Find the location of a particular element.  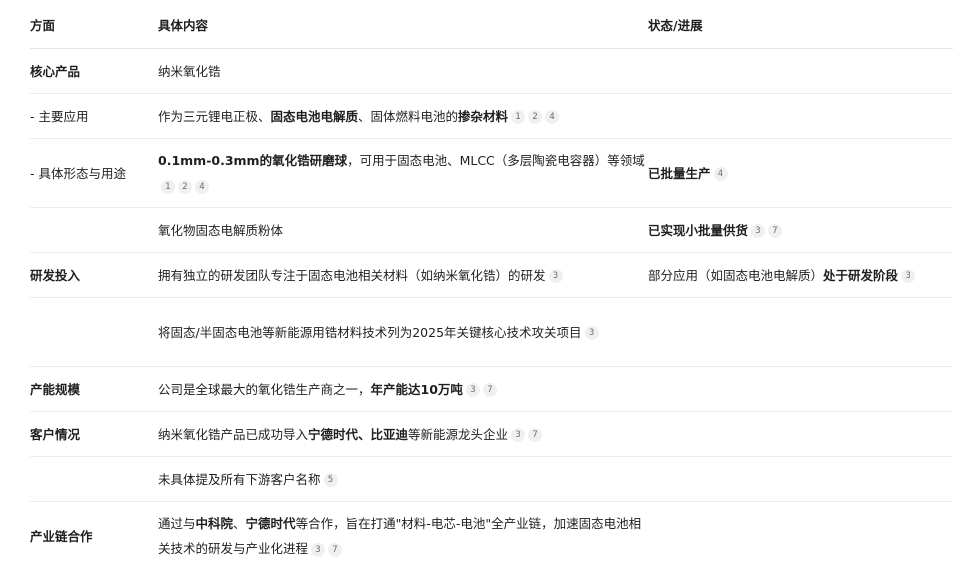

content-bold: 年产能达10万吨 is located at coordinates (417, 389).